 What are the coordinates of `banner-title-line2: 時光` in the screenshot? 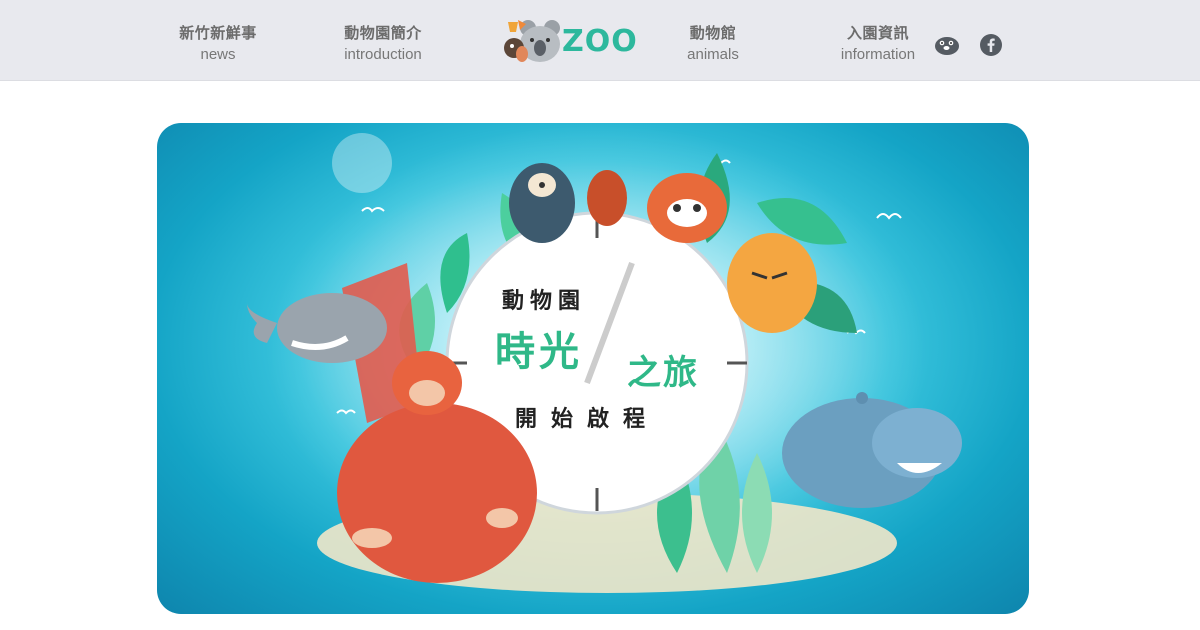 It's located at (539, 352).